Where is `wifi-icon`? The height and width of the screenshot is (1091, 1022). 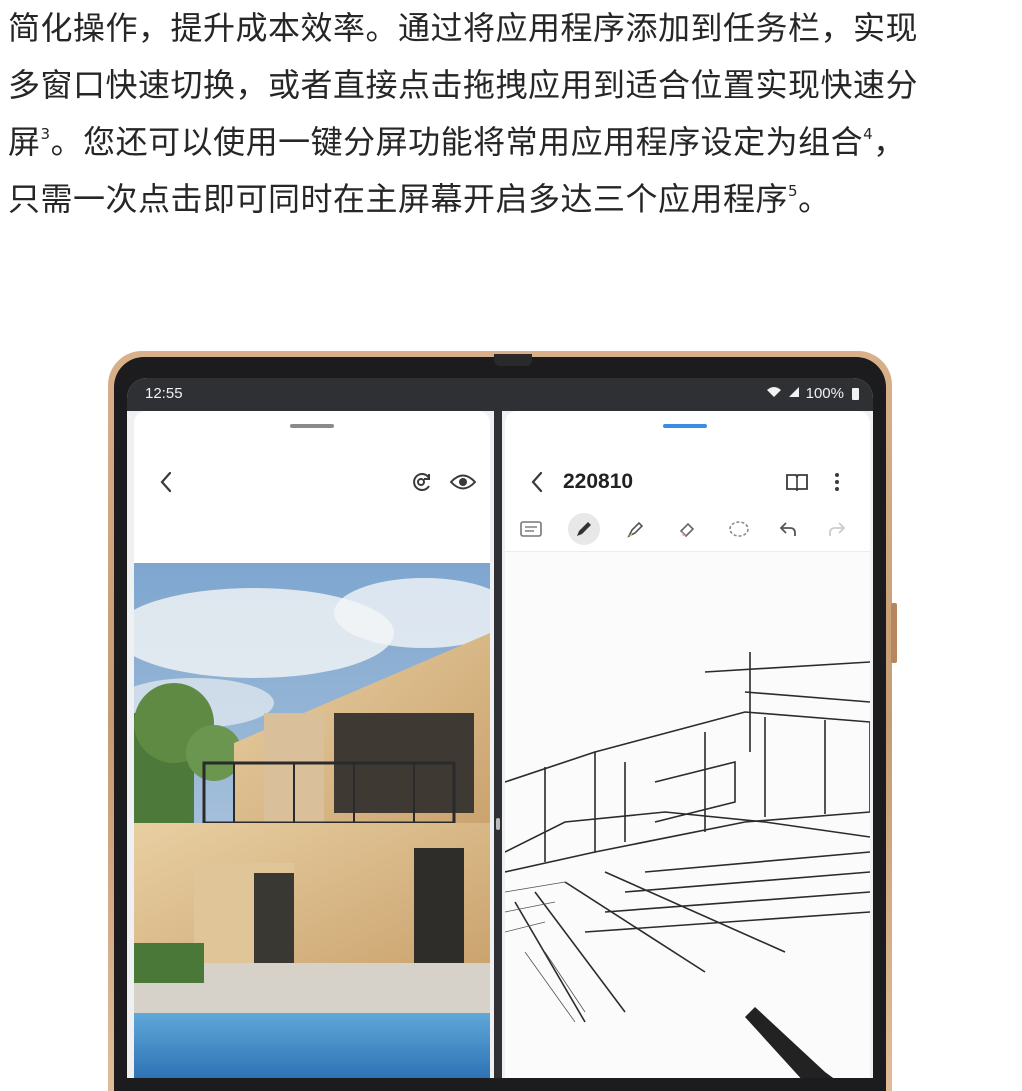 wifi-icon is located at coordinates (774, 393).